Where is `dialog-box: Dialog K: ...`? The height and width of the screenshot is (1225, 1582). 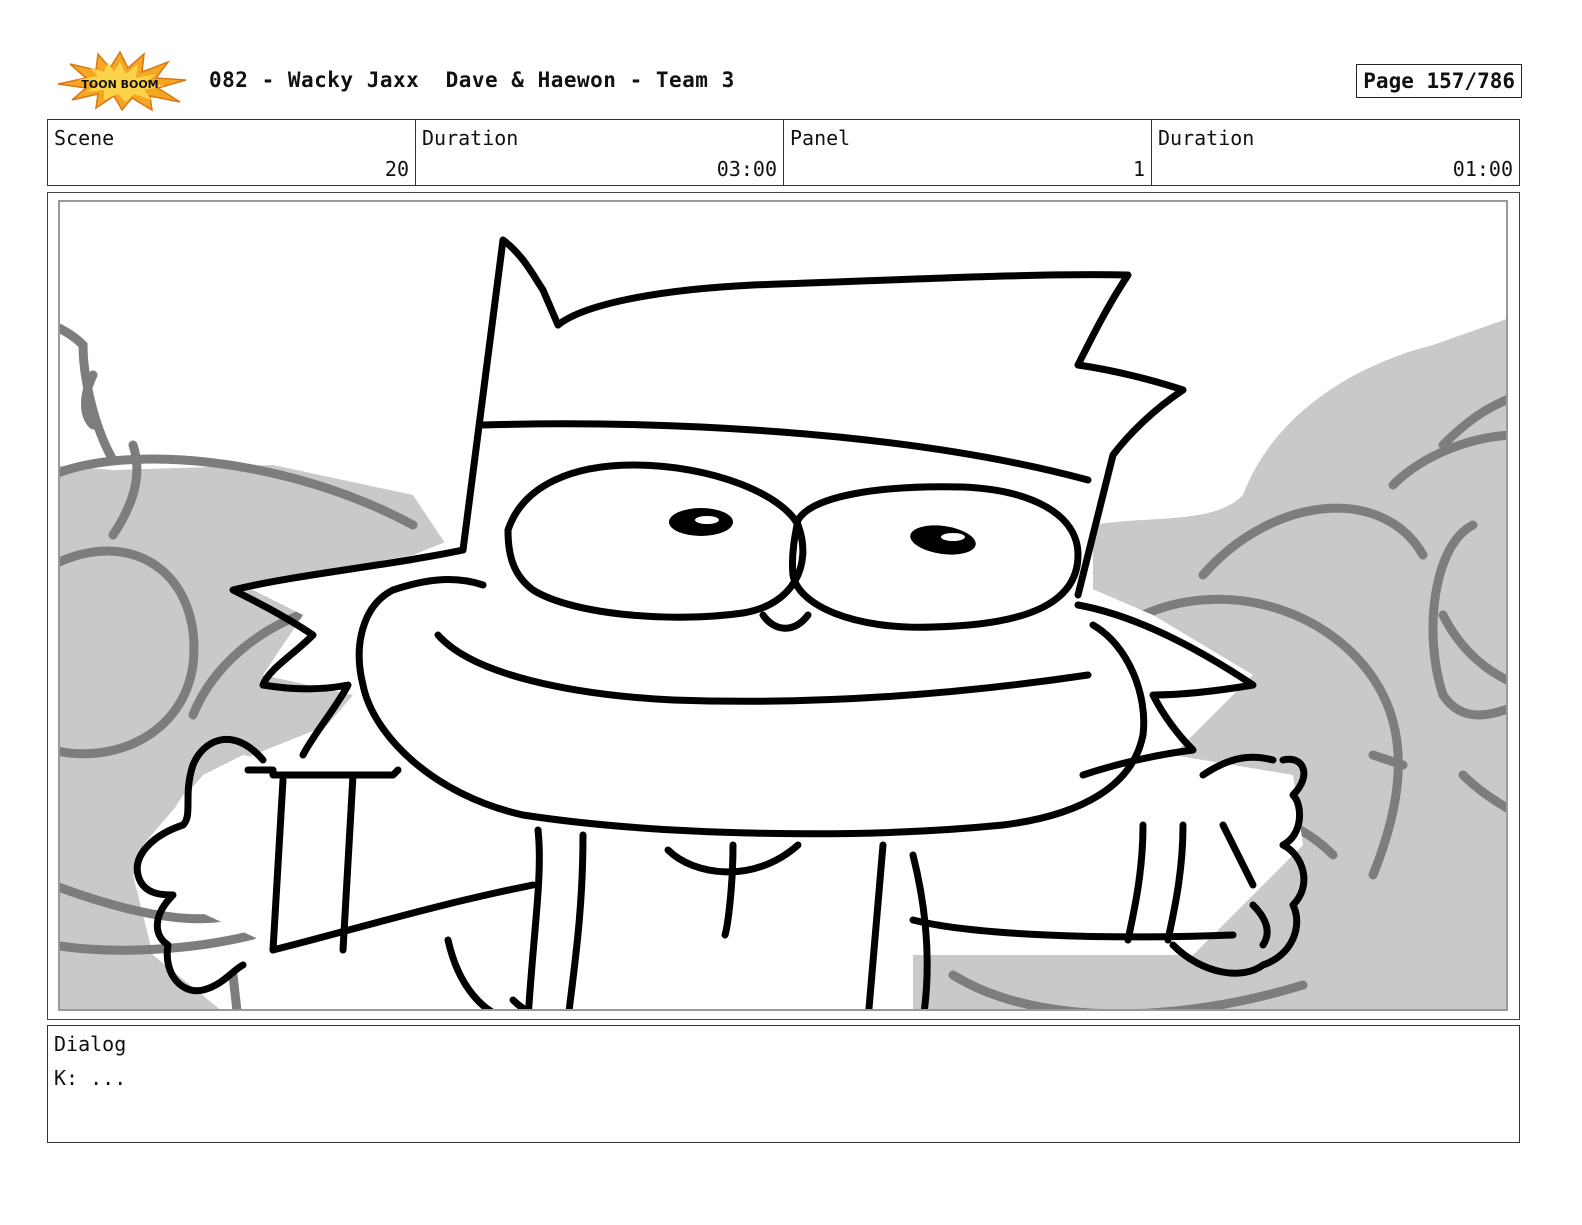 dialog-box: Dialog K: ... is located at coordinates (783, 1084).